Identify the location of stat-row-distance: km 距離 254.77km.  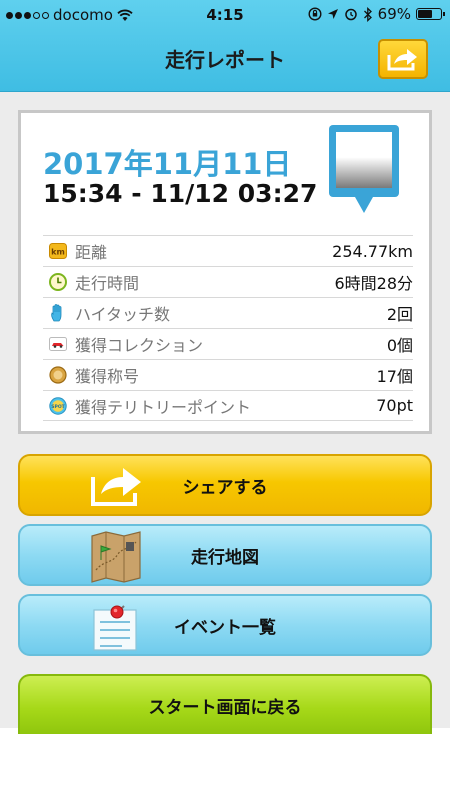
(228, 250).